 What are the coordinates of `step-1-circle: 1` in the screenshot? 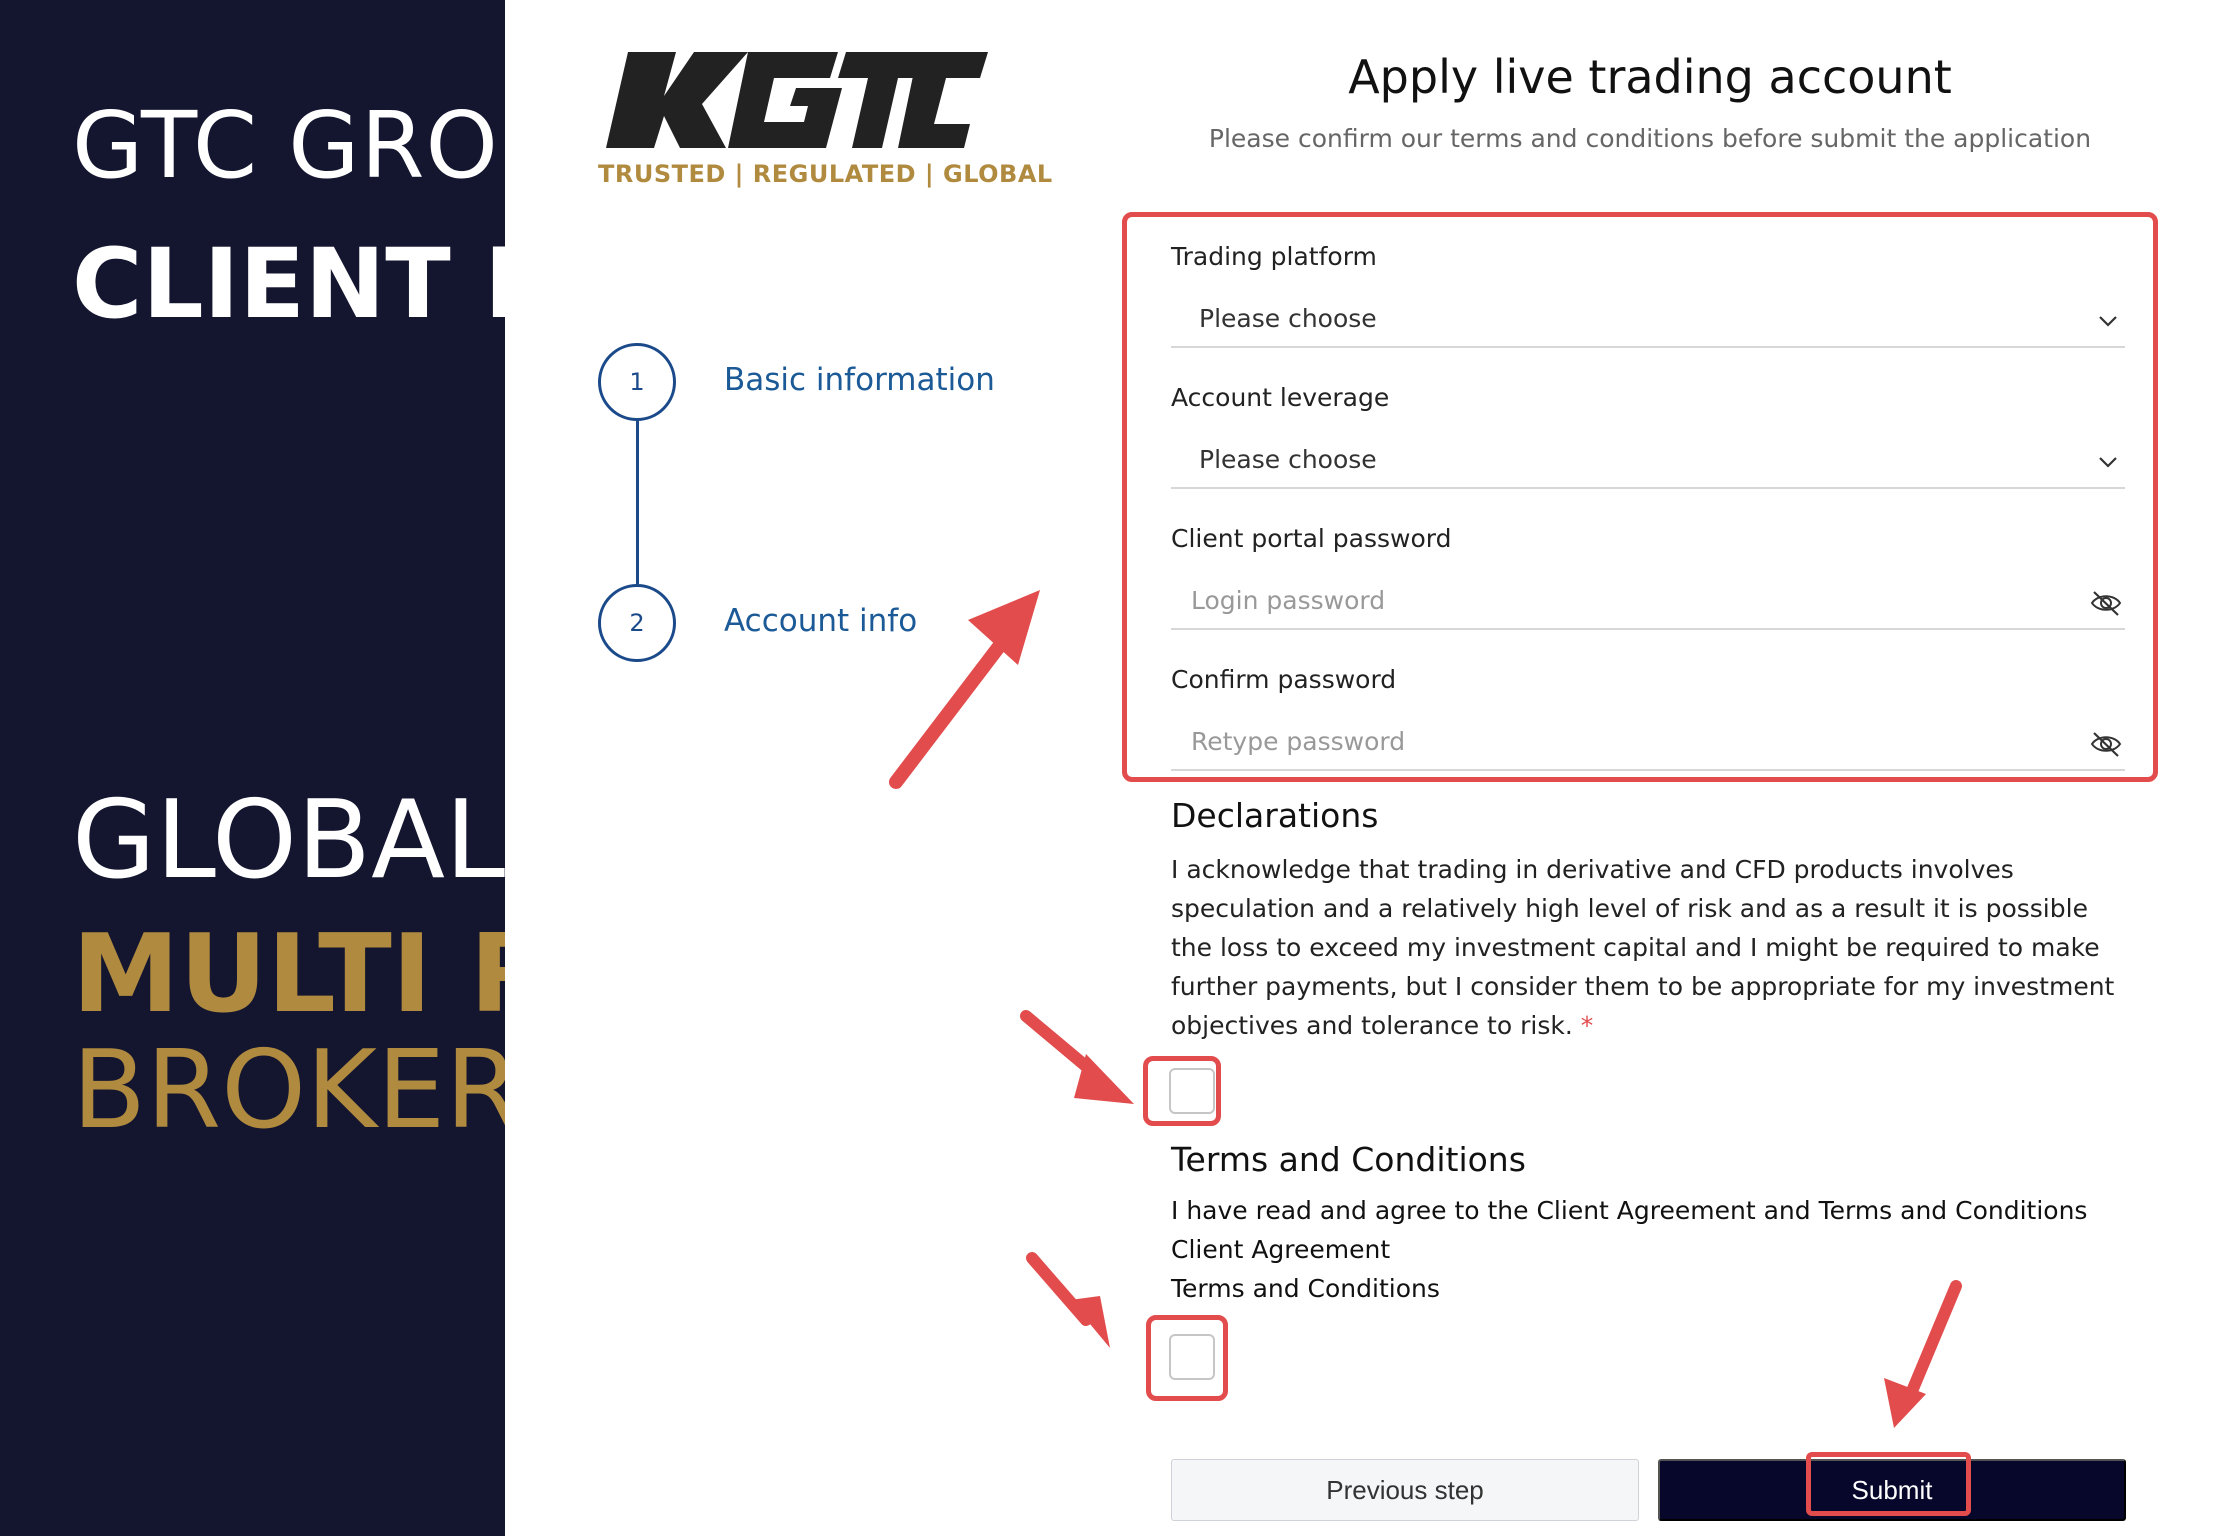 It's located at (637, 382).